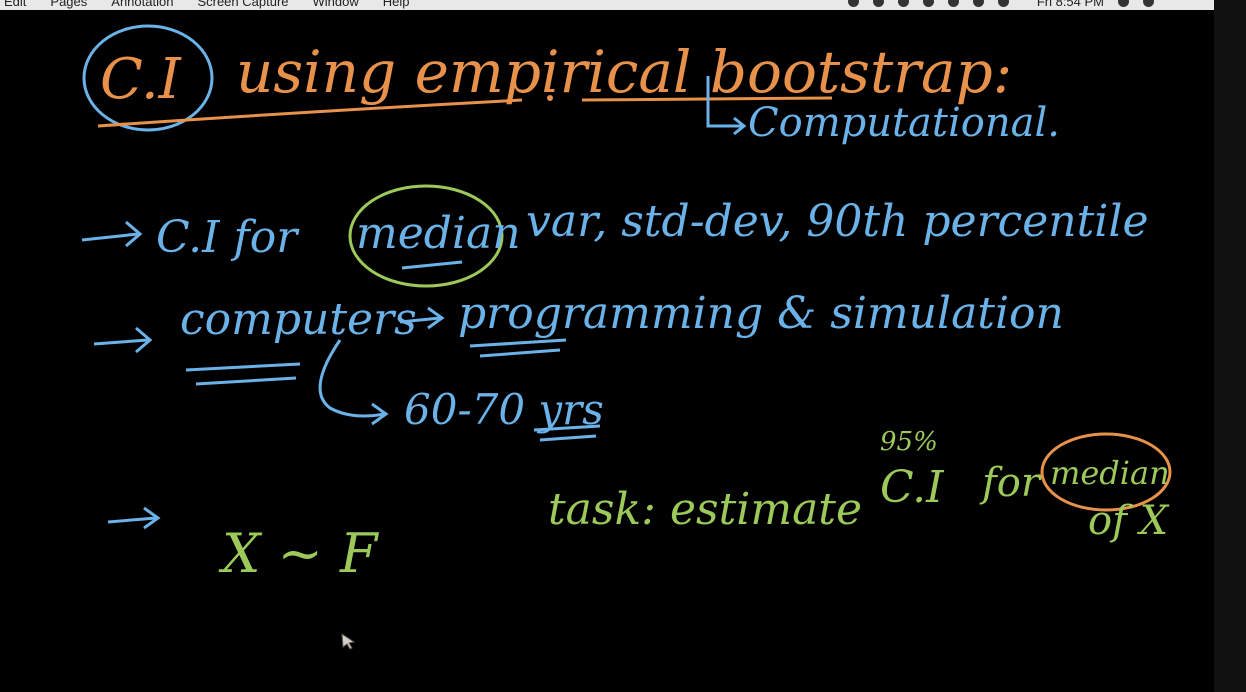  I want to click on task-ci: C.I, so click(912, 487).